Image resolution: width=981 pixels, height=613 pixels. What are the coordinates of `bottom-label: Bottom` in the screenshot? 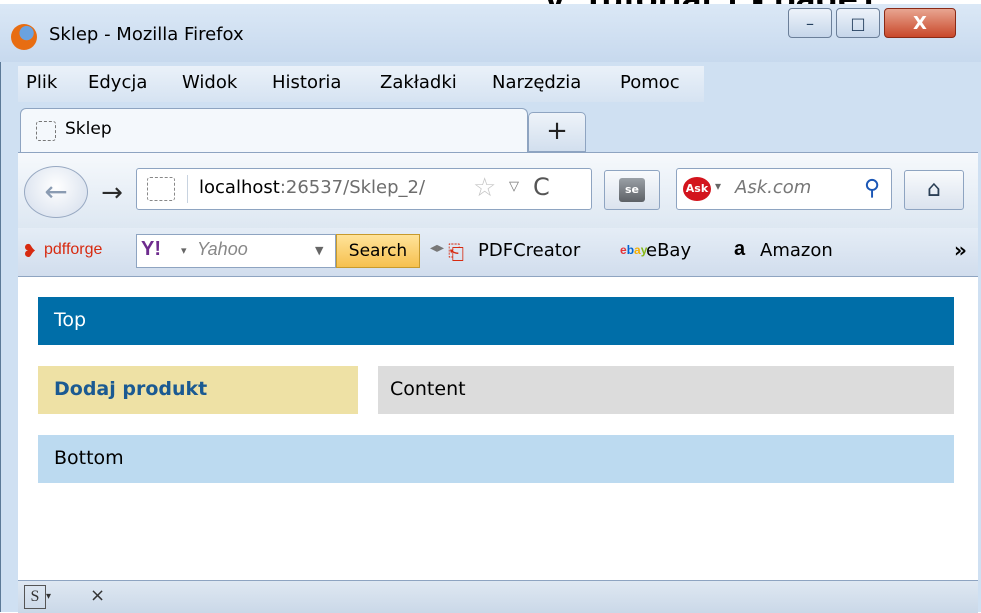 It's located at (89, 458).